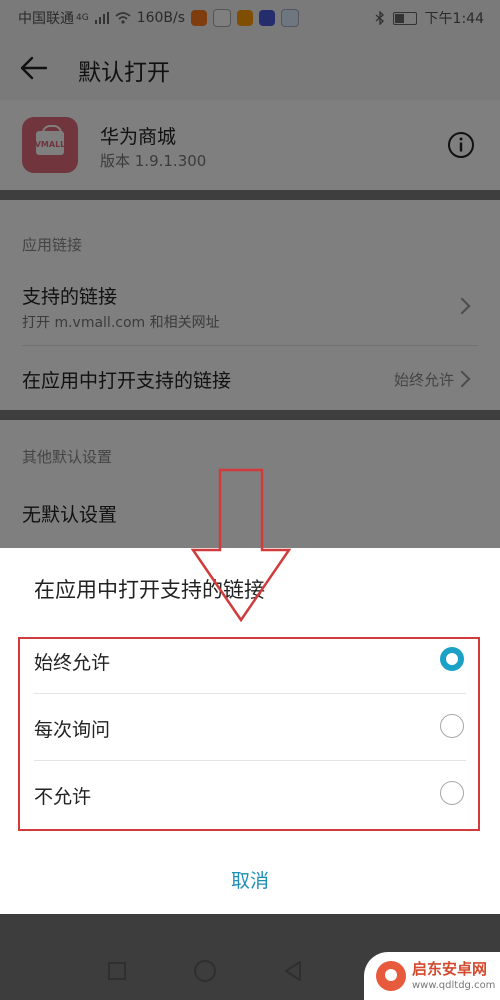 This screenshot has height=1000, width=500. Describe the element at coordinates (241, 545) in the screenshot. I see `annotation-down-arrow-icon` at that location.